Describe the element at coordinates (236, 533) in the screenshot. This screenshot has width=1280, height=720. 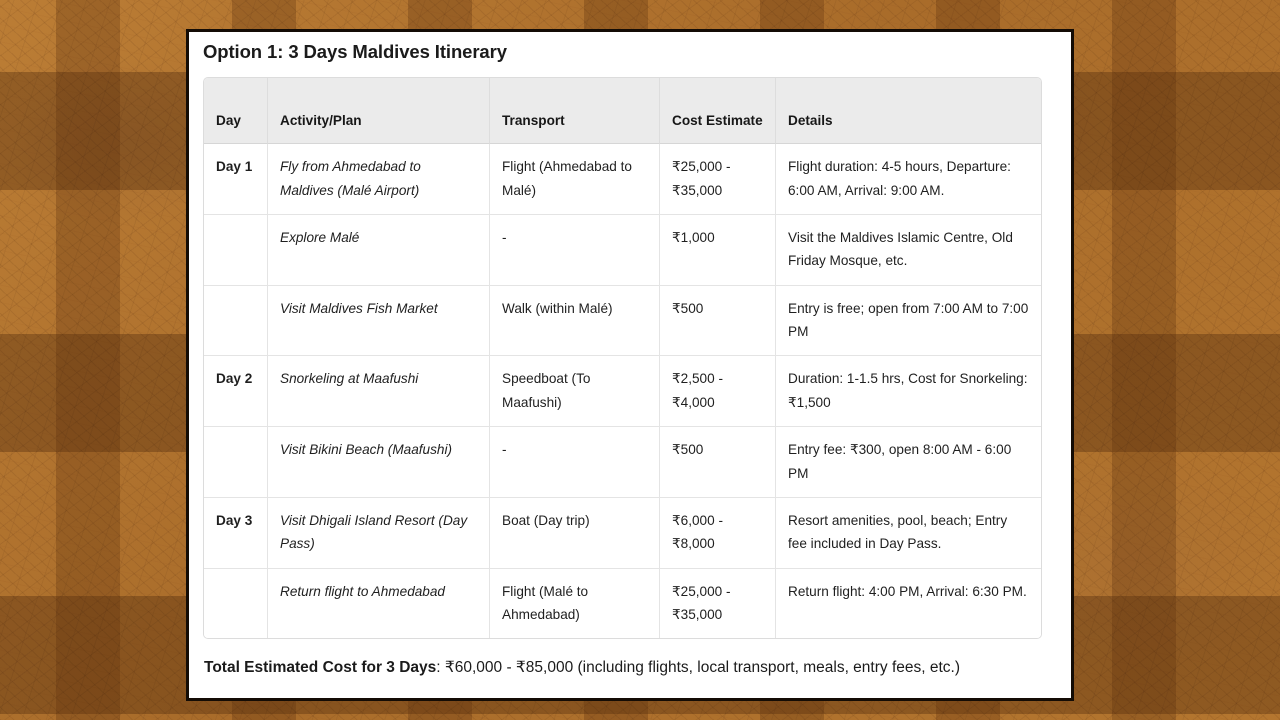
I see `cell-day: Day 3` at that location.